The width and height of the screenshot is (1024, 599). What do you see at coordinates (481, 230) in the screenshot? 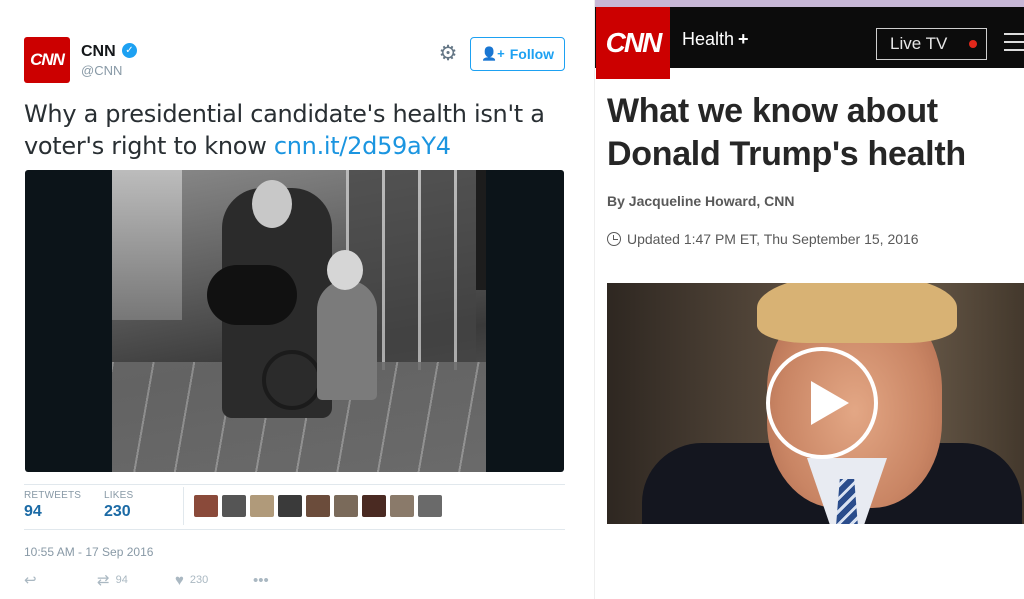
I see `photo-credit-strip` at bounding box center [481, 230].